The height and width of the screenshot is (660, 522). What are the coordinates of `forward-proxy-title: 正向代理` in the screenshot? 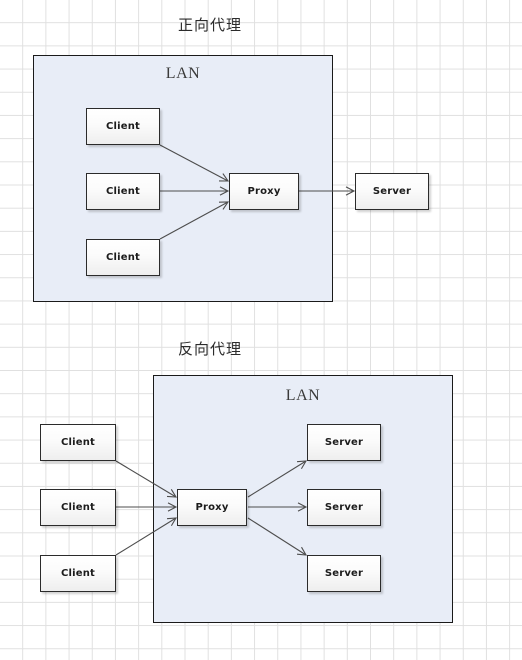 It's located at (209, 25).